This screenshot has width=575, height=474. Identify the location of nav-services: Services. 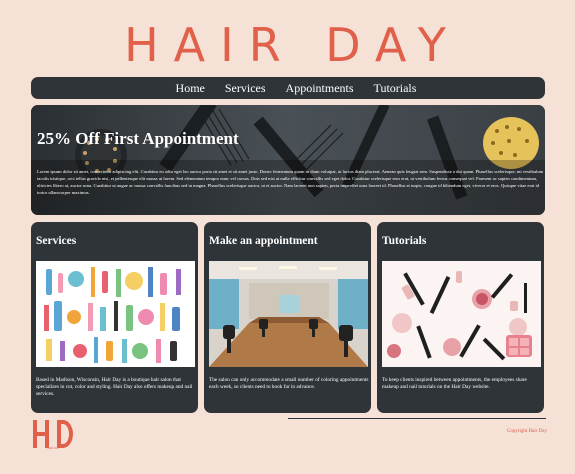
(245, 88).